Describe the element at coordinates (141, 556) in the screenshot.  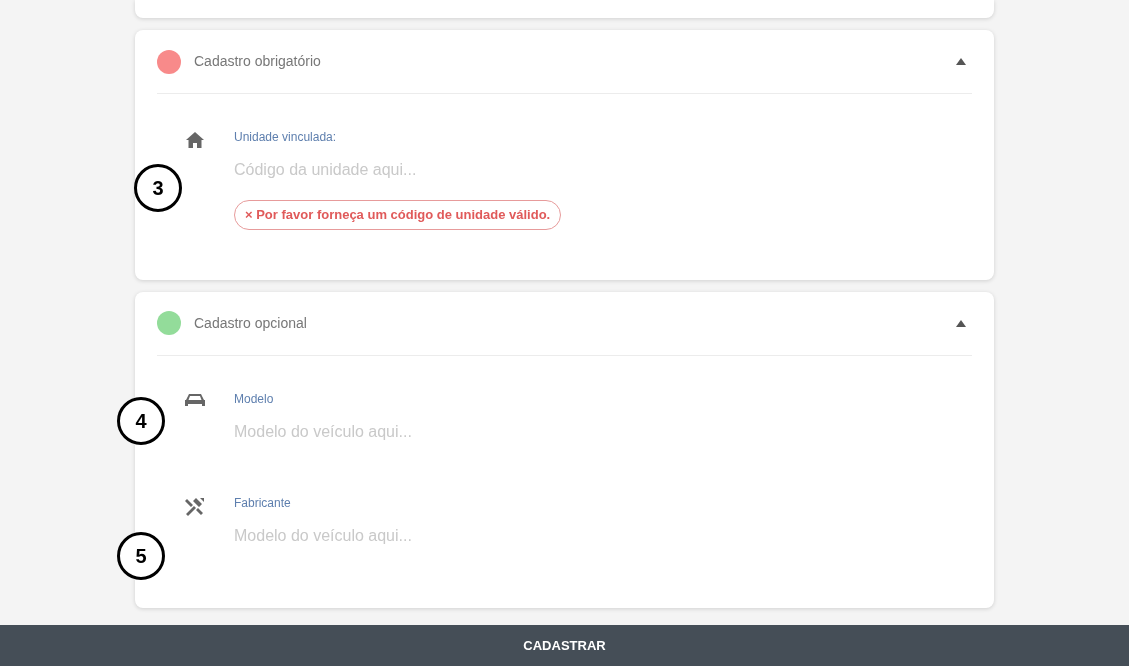
I see `annotation-marker: 5` at that location.